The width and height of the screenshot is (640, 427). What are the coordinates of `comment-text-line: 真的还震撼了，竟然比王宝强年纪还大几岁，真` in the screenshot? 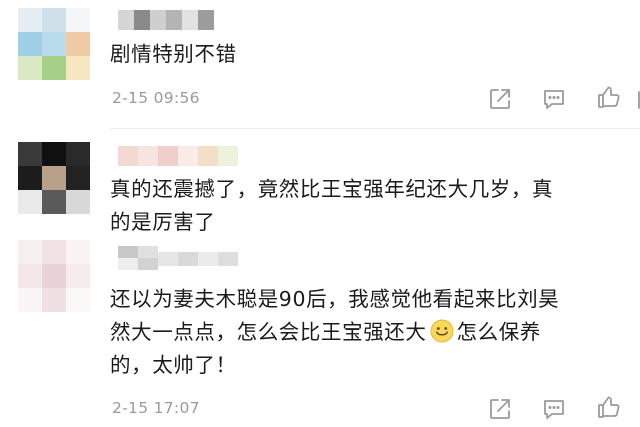 It's located at (332, 189).